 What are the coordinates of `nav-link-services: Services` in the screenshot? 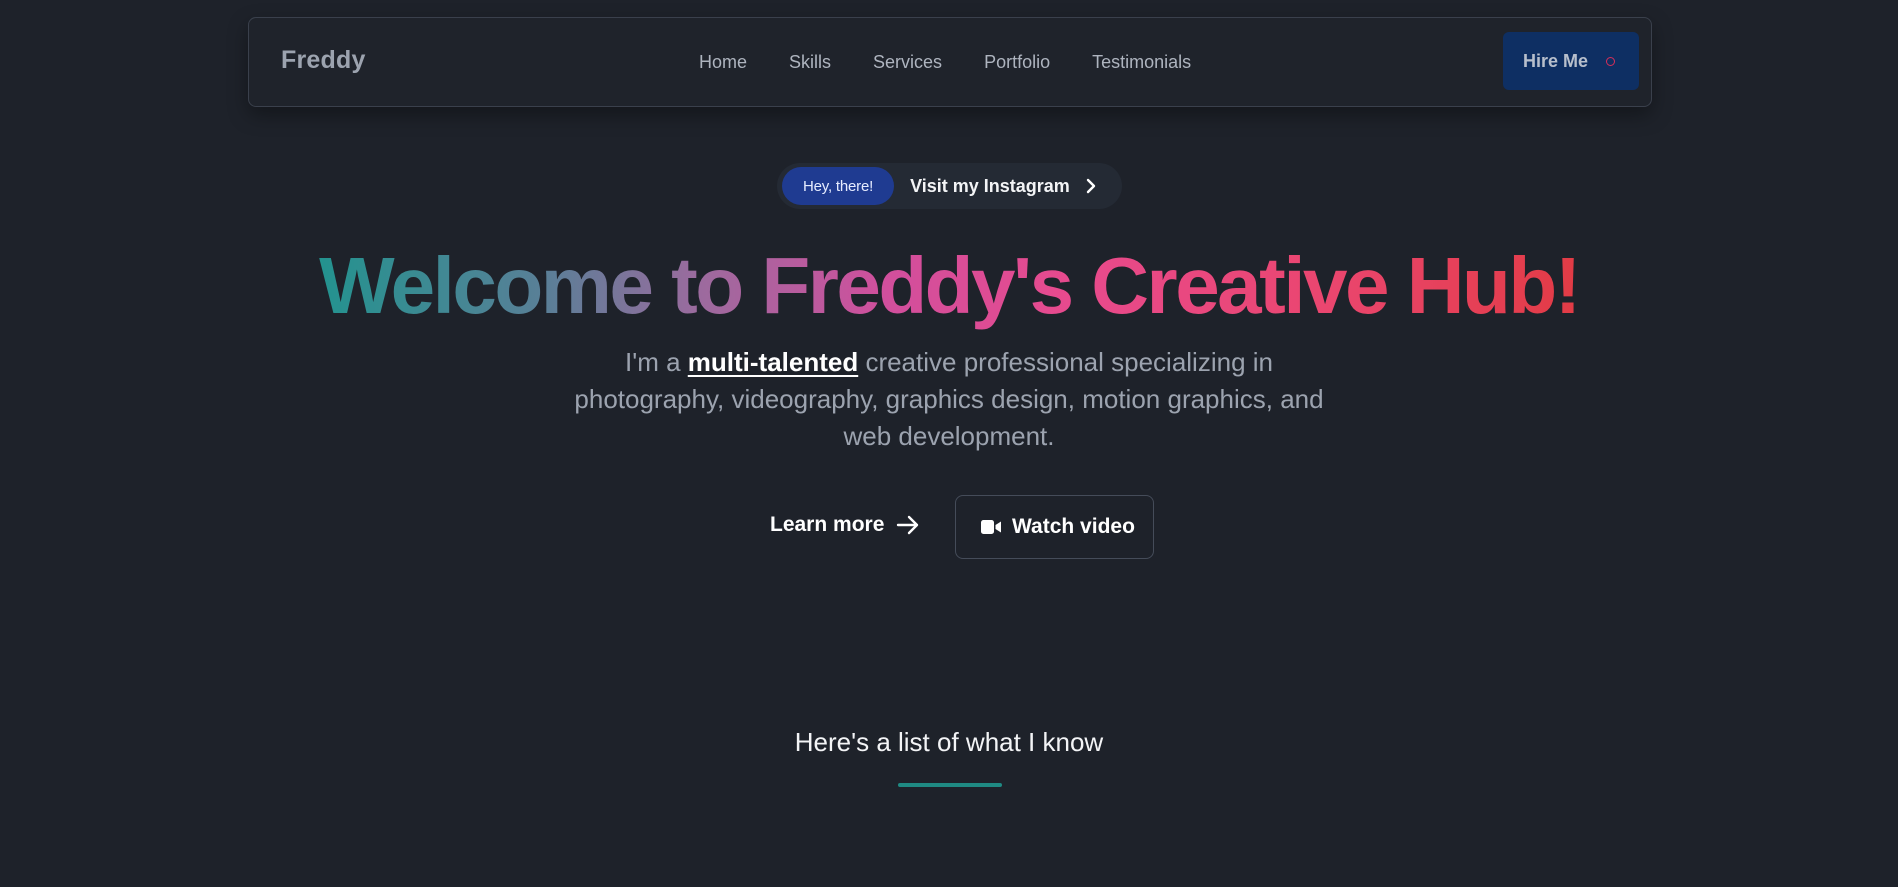 It's located at (907, 62).